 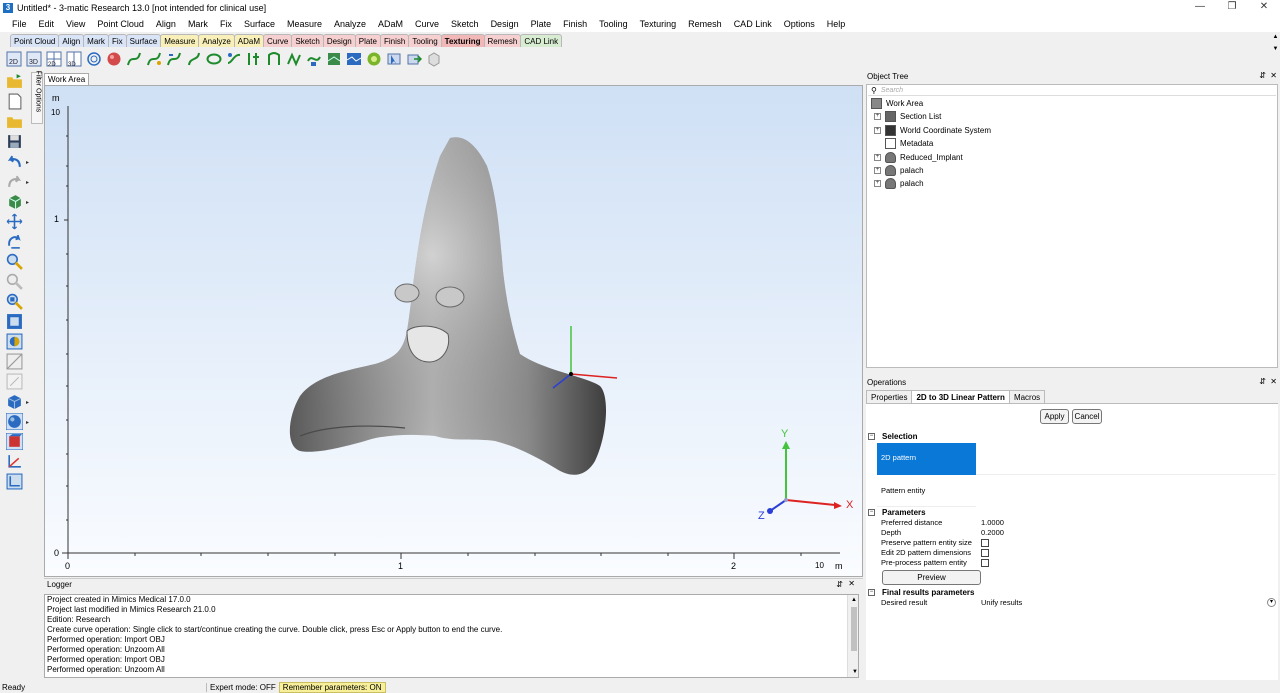 I want to click on redo-icon: ▸, so click(x=17, y=181).